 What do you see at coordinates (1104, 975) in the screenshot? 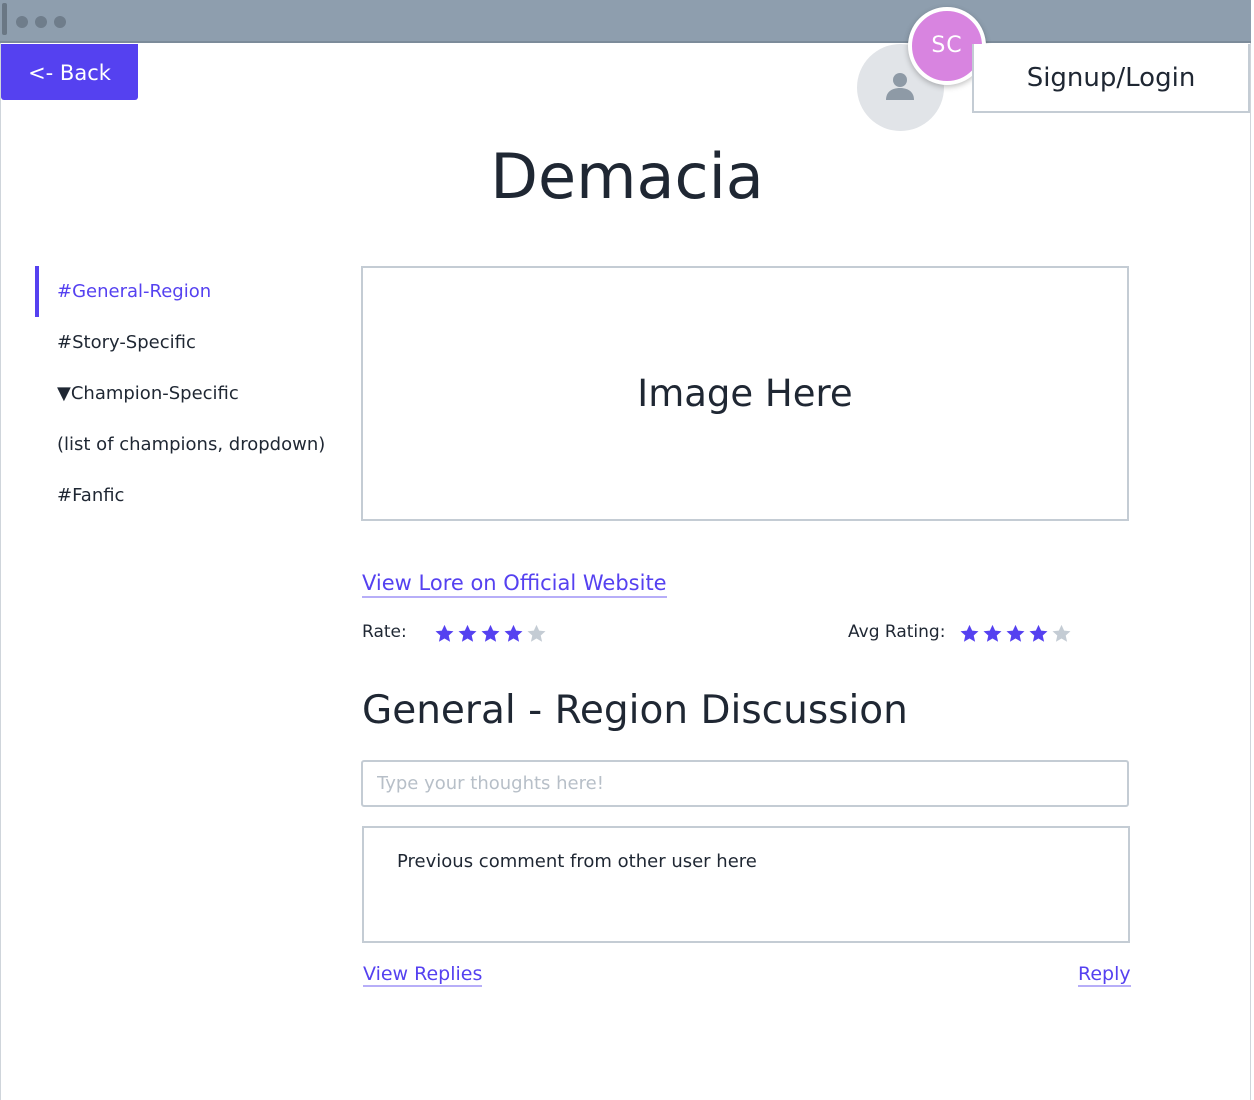
I see `reply-link: Reply` at bounding box center [1104, 975].